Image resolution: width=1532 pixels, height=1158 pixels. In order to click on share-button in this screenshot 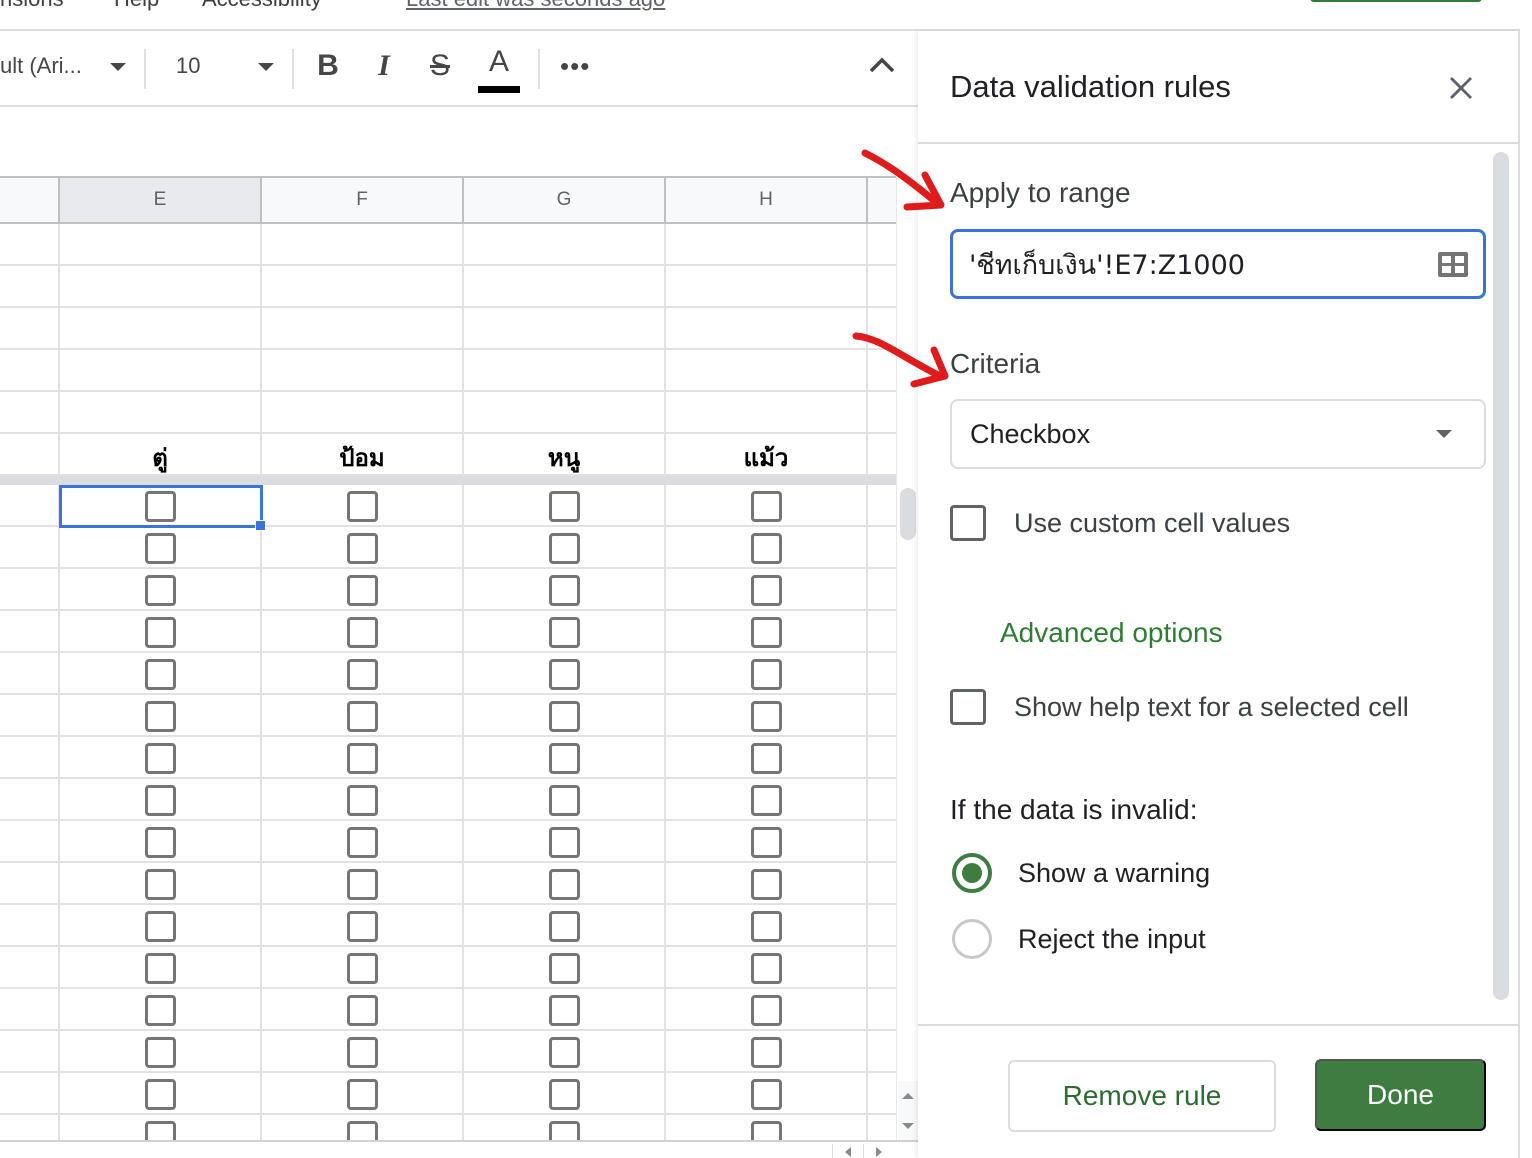, I will do `click(1396, 1)`.